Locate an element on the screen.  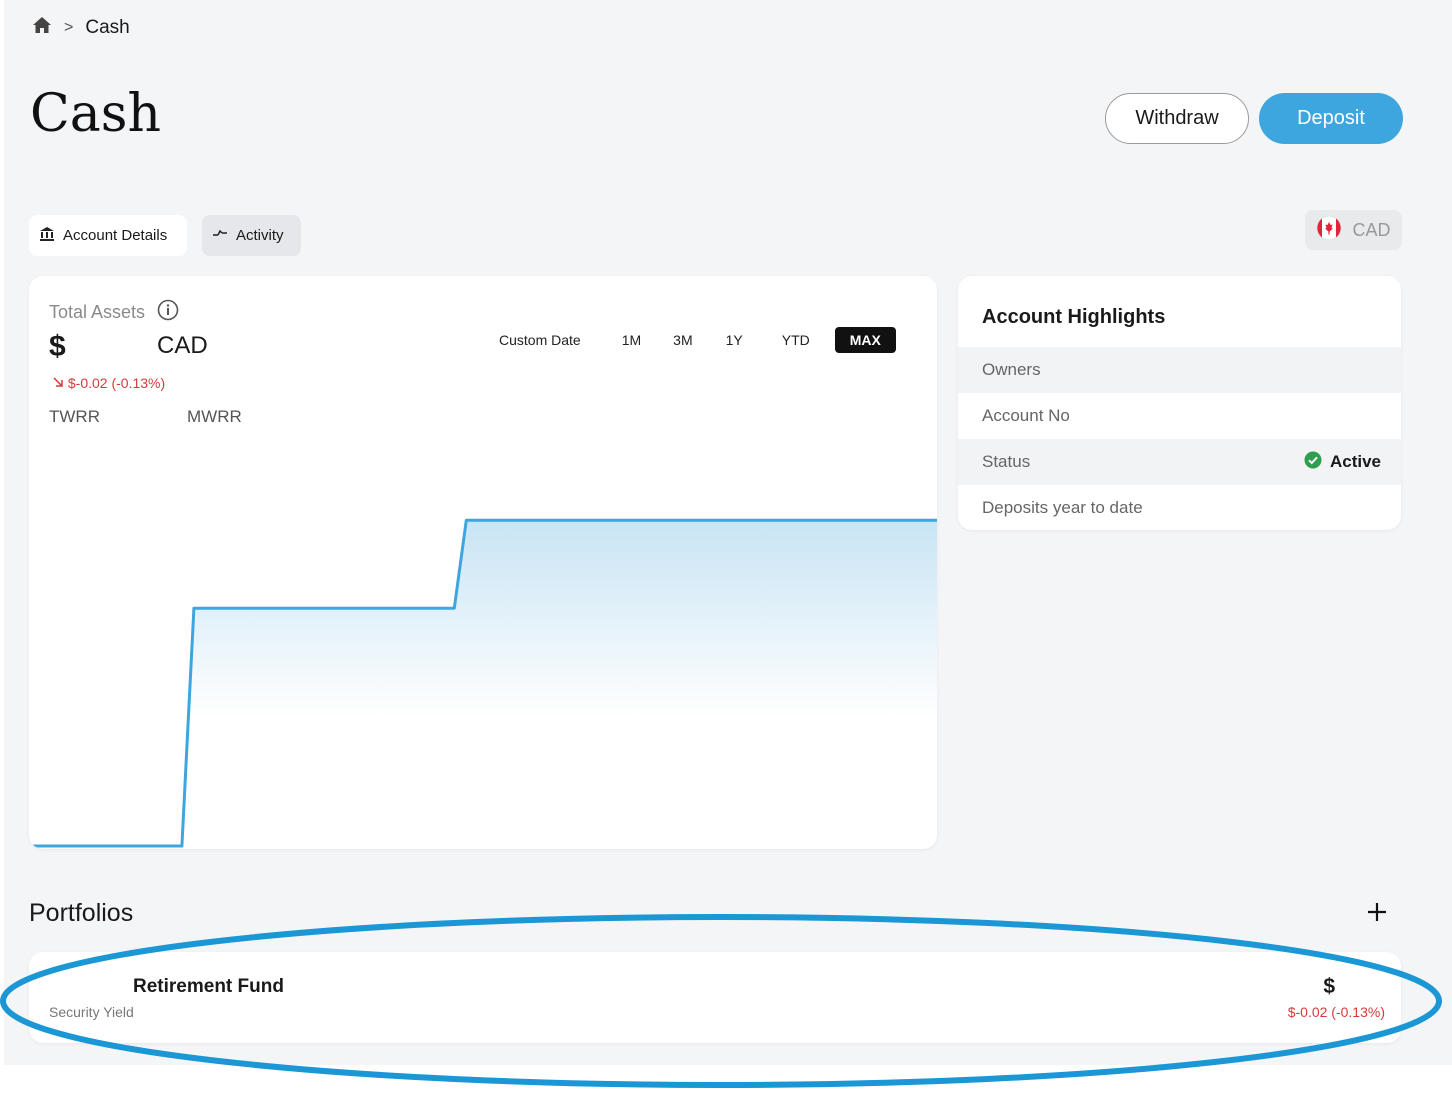
deposit-button: Deposit is located at coordinates (1331, 118).